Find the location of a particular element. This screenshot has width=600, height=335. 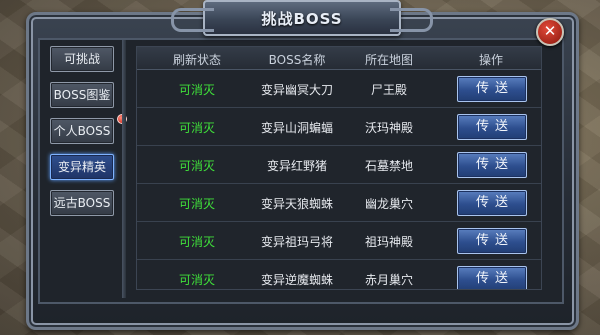

panel-divider is located at coordinates (124, 169).